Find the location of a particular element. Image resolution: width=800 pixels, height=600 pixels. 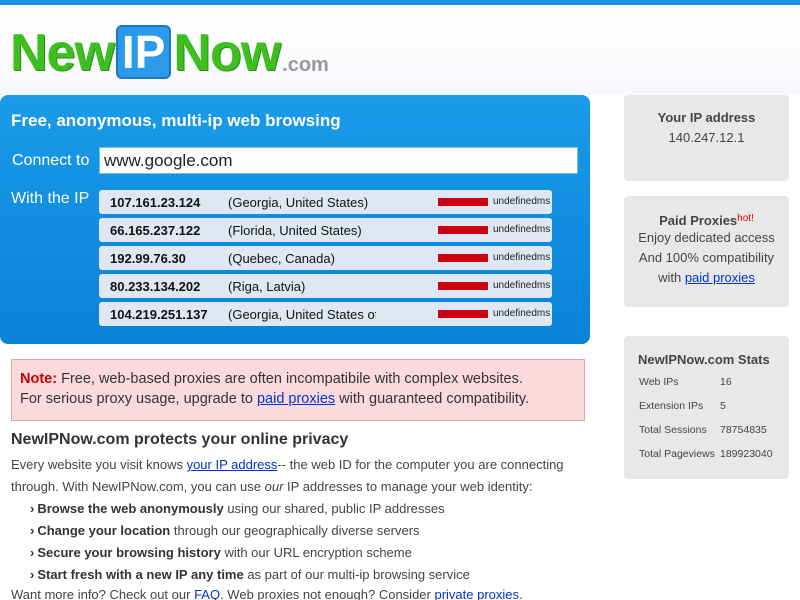

your-ip-title: Your IP address is located at coordinates (706, 117).